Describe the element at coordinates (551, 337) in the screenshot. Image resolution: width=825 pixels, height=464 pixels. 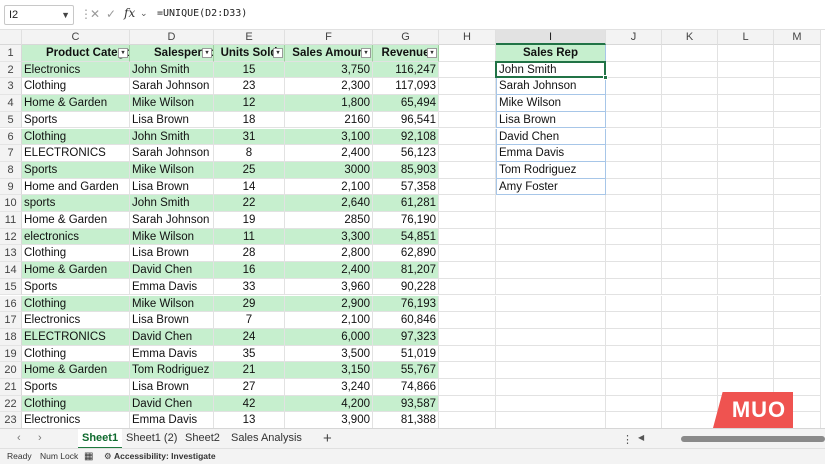
I see `cell-i18` at that location.